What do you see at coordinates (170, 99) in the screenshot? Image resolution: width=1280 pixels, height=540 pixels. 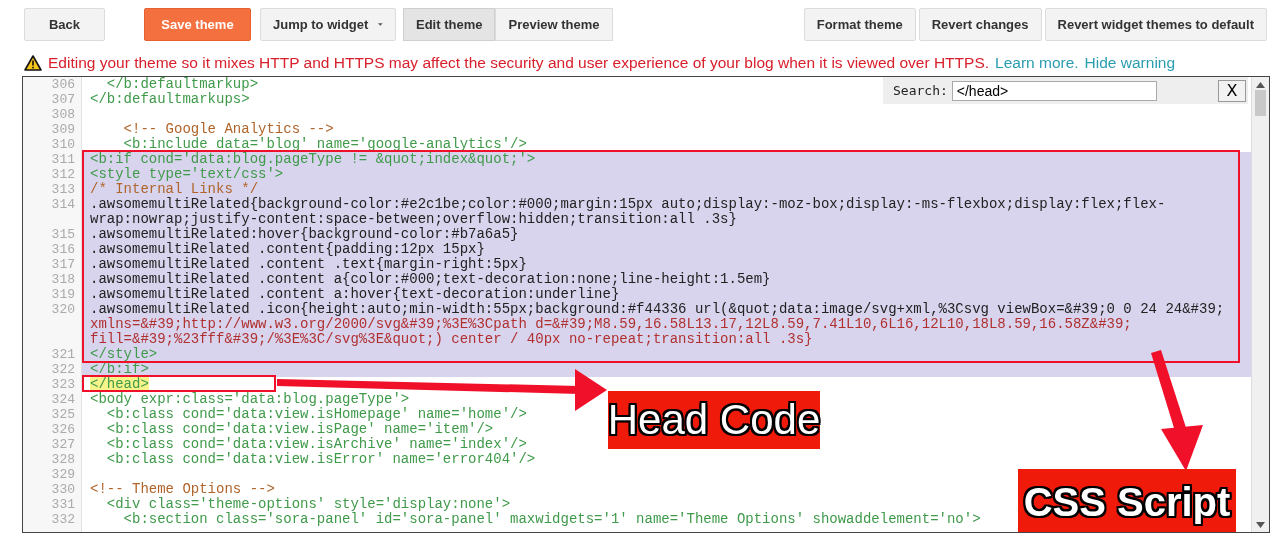 I see `code-line: </b:defaultmarkups>` at bounding box center [170, 99].